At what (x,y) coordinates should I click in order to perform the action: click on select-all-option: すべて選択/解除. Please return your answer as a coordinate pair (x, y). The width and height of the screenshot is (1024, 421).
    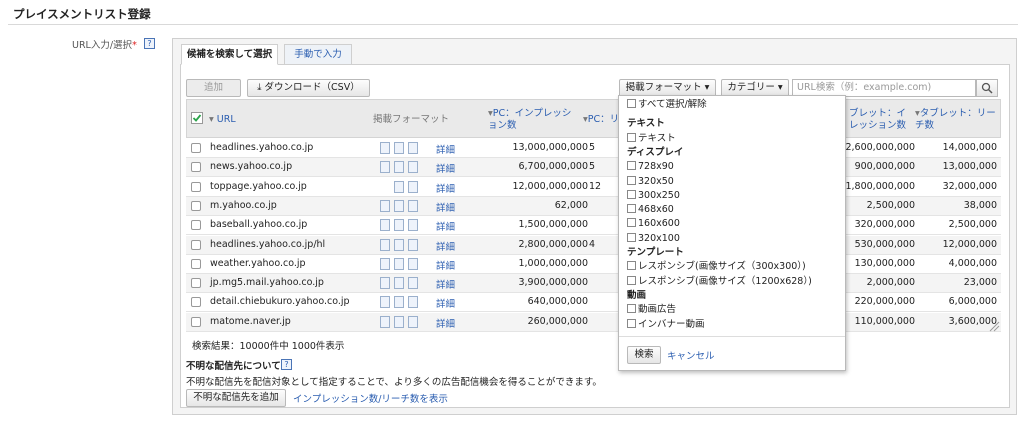
    Looking at the image, I should click on (667, 105).